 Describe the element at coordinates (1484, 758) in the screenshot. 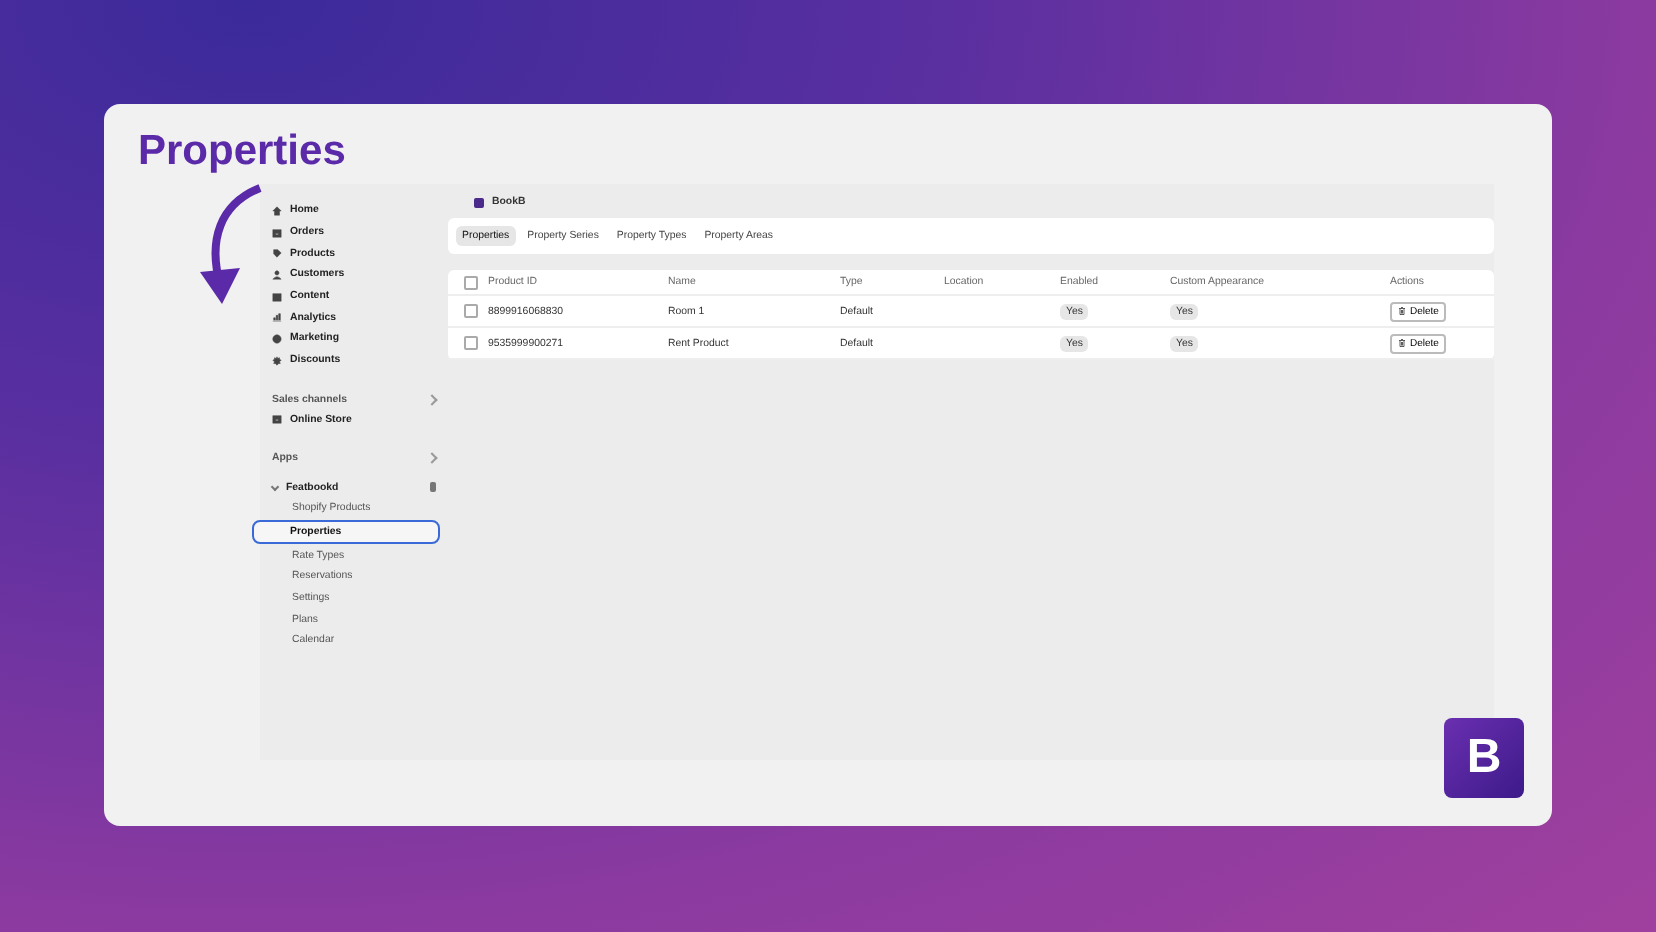

I see `app-logo: B` at that location.